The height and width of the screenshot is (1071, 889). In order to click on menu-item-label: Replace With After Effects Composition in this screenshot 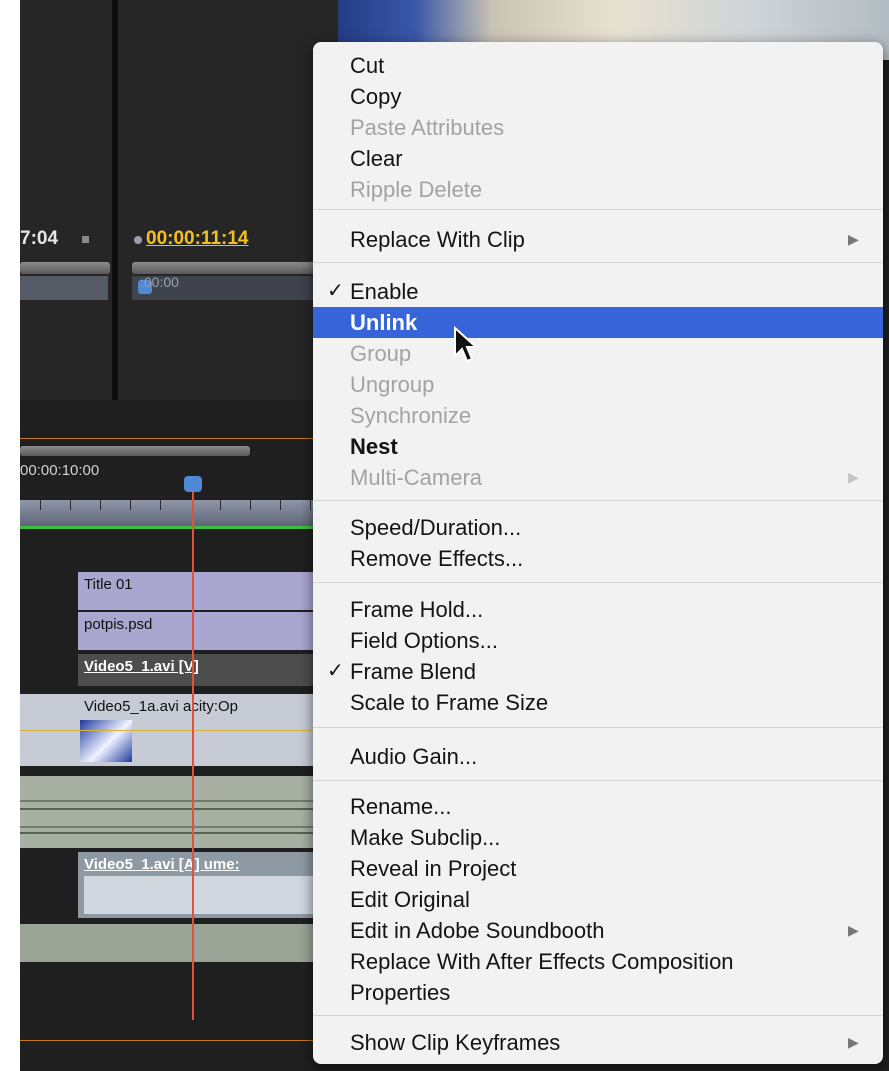, I will do `click(542, 961)`.